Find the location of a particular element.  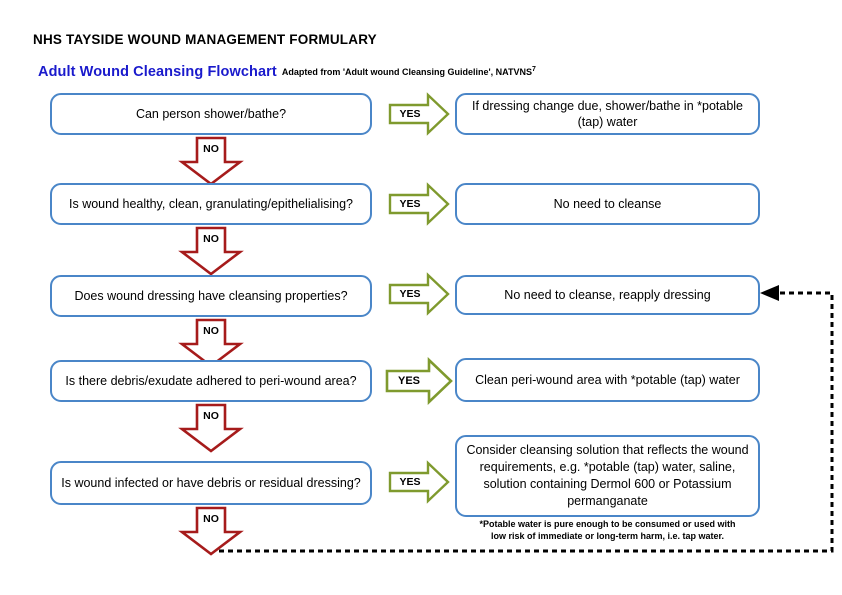

outcome-node-3: No need to cleanse, reapply dressing is located at coordinates (607, 295).